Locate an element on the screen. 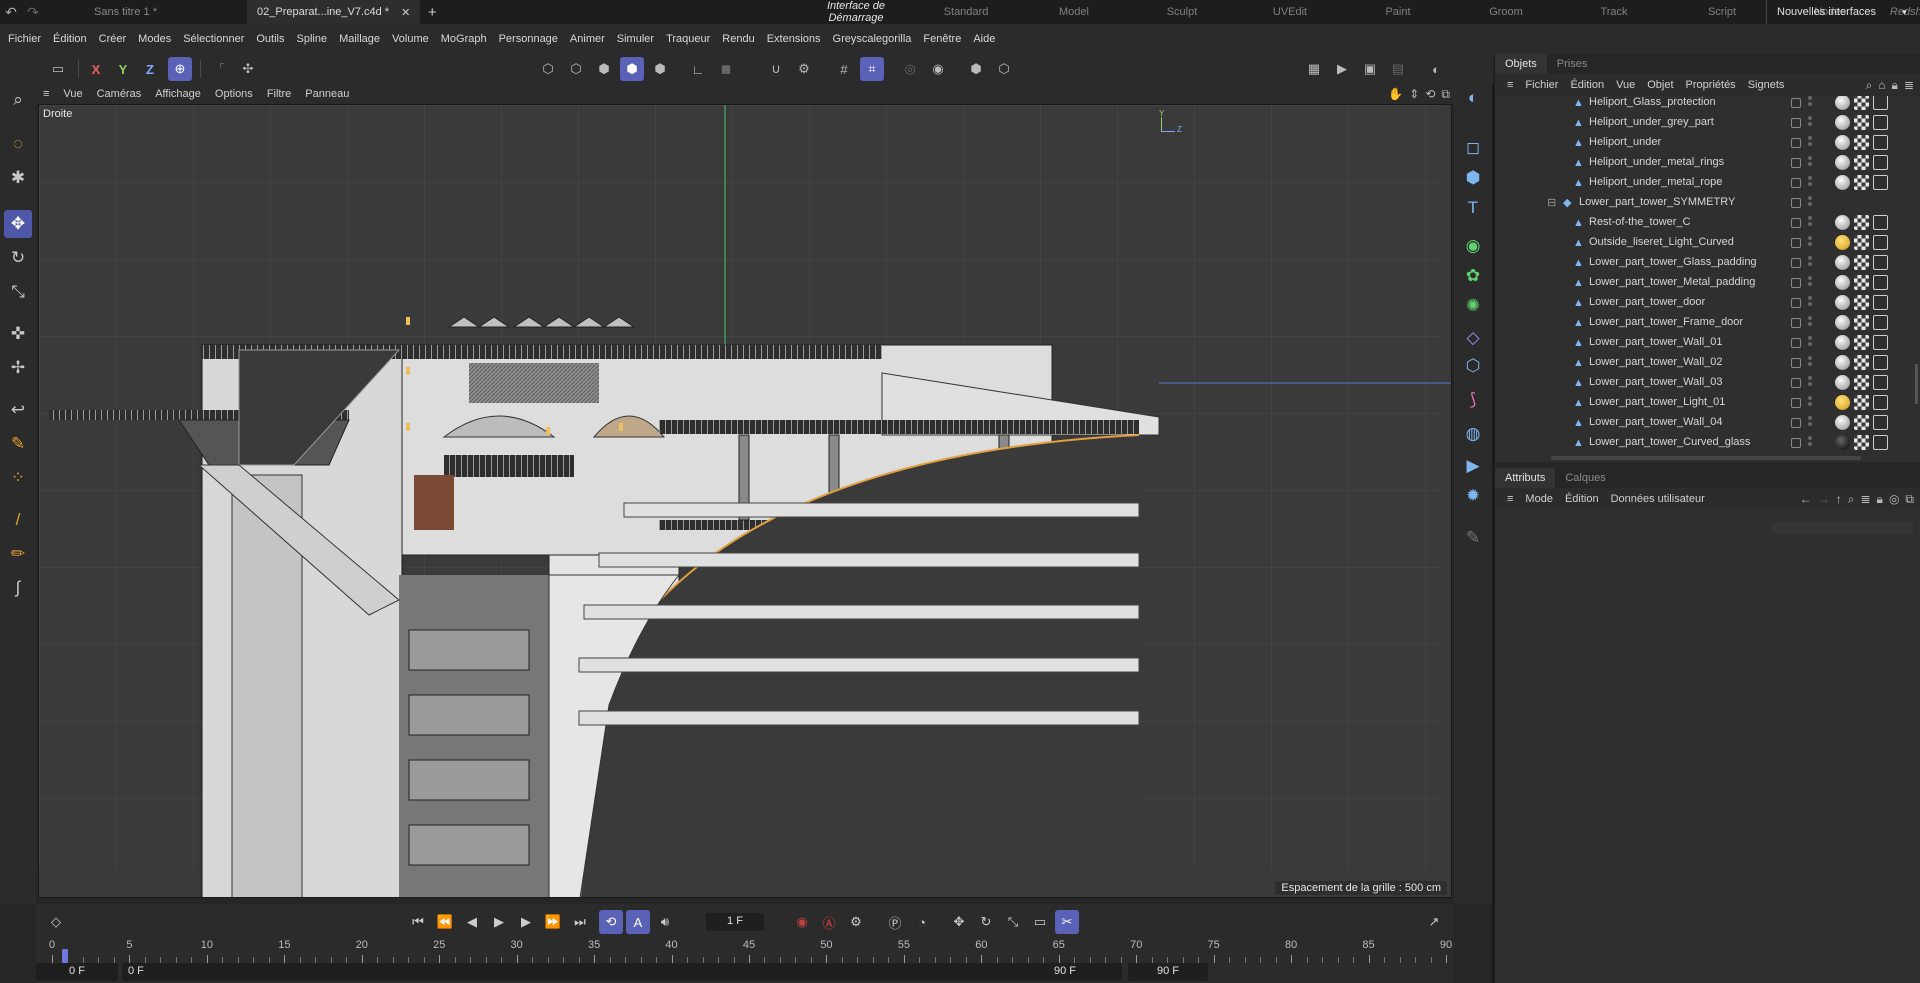  viewport-menu-panneau: Panneau is located at coordinates (327, 94).